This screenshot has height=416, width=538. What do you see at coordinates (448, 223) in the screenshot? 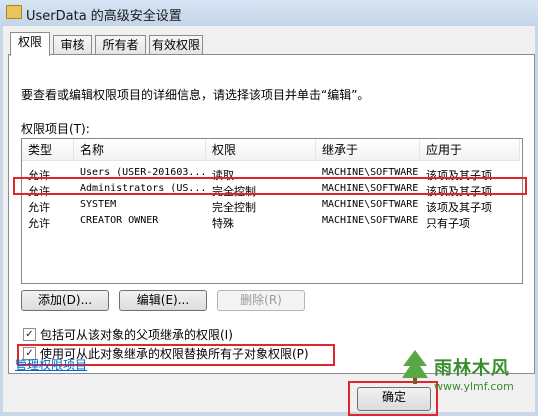
I see `row-applies-to: 只有子项` at bounding box center [448, 223].